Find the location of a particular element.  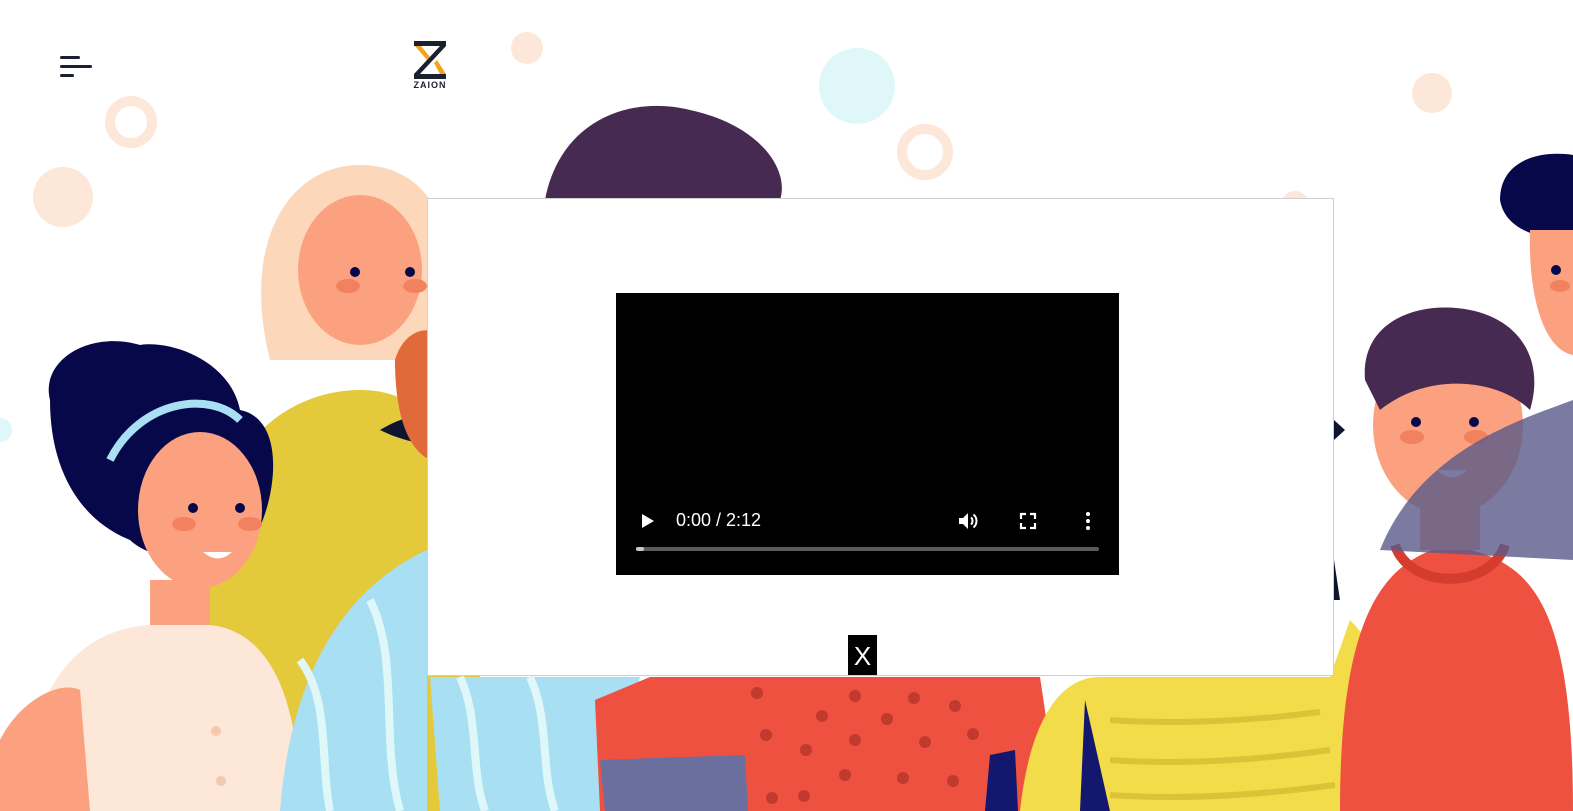

hamburger-menu-button is located at coordinates (76, 69).